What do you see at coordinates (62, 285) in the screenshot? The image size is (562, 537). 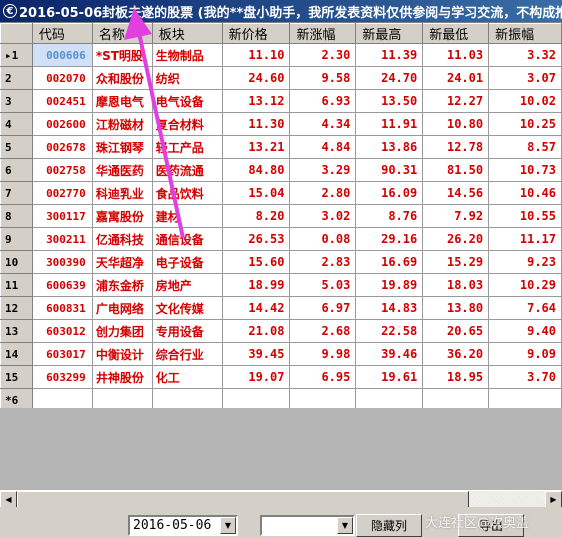 I see `cell-code: 600639` at bounding box center [62, 285].